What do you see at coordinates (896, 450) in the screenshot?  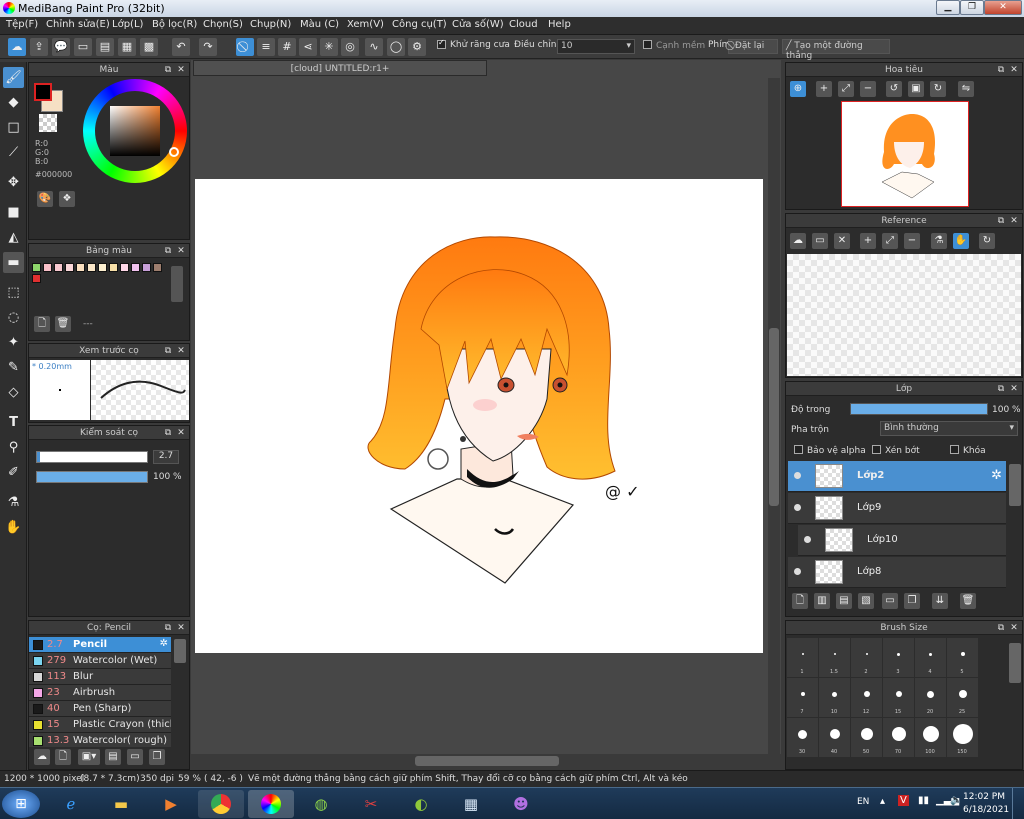 I see `clipping-checkbox: Xén bớt` at bounding box center [896, 450].